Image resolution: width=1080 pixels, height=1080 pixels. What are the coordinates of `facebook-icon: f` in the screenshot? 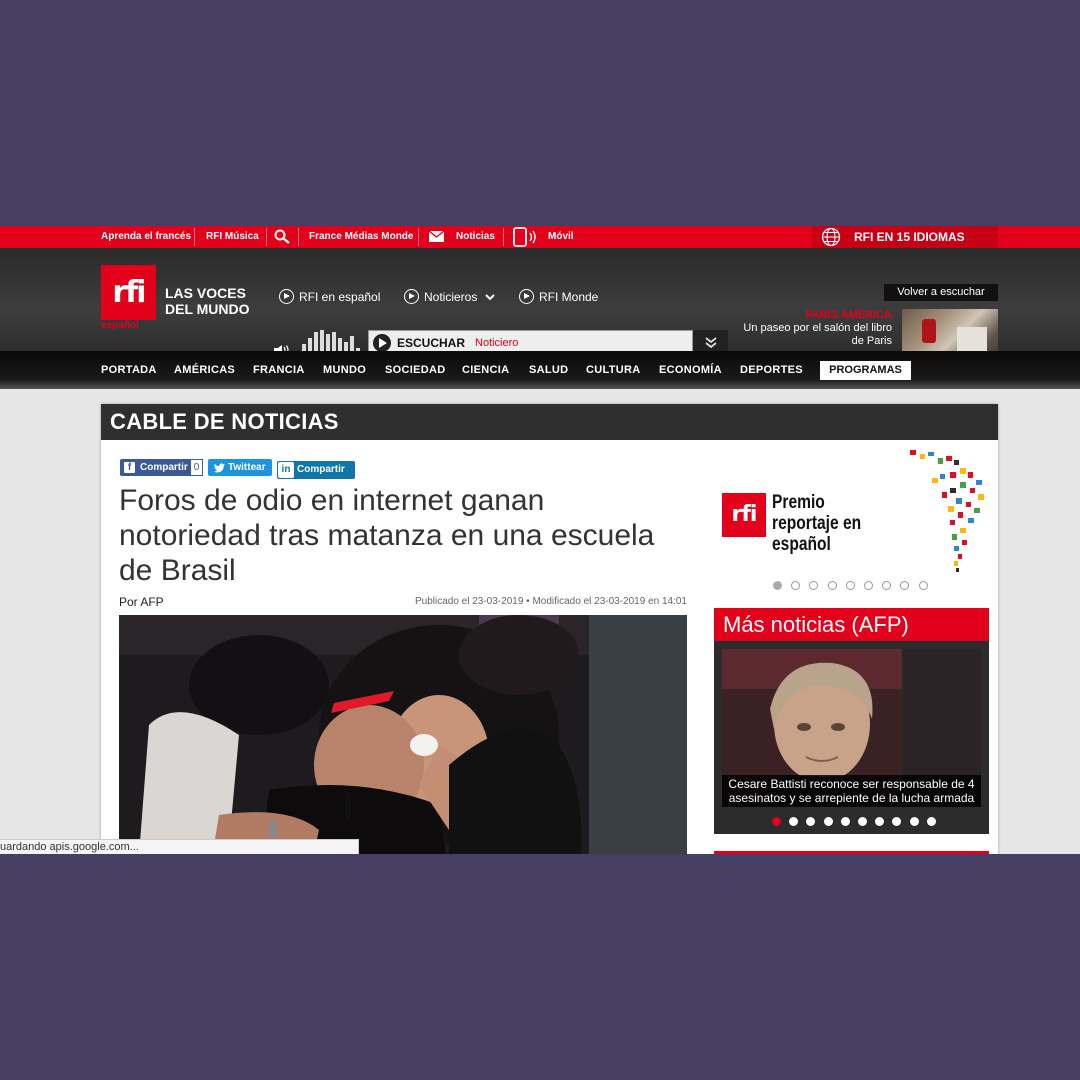 It's located at (129, 467).